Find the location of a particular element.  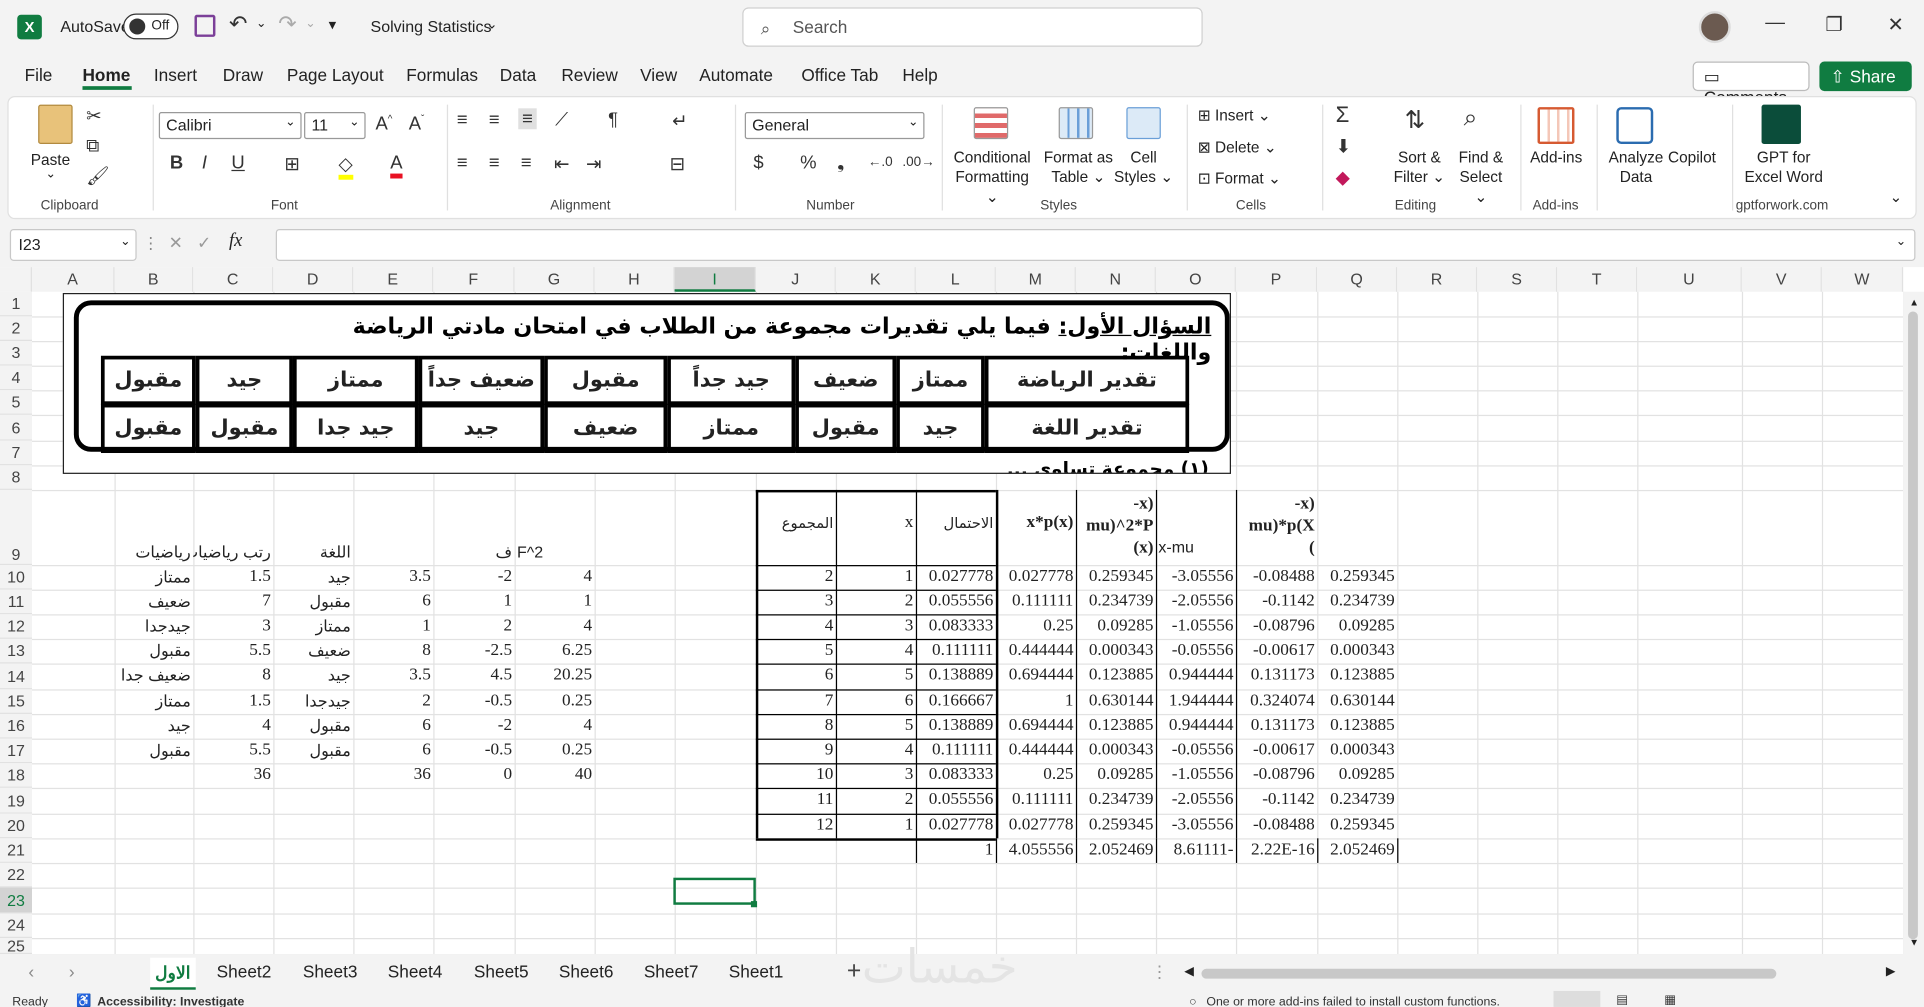

cell-J11: 3 is located at coordinates (796, 602).